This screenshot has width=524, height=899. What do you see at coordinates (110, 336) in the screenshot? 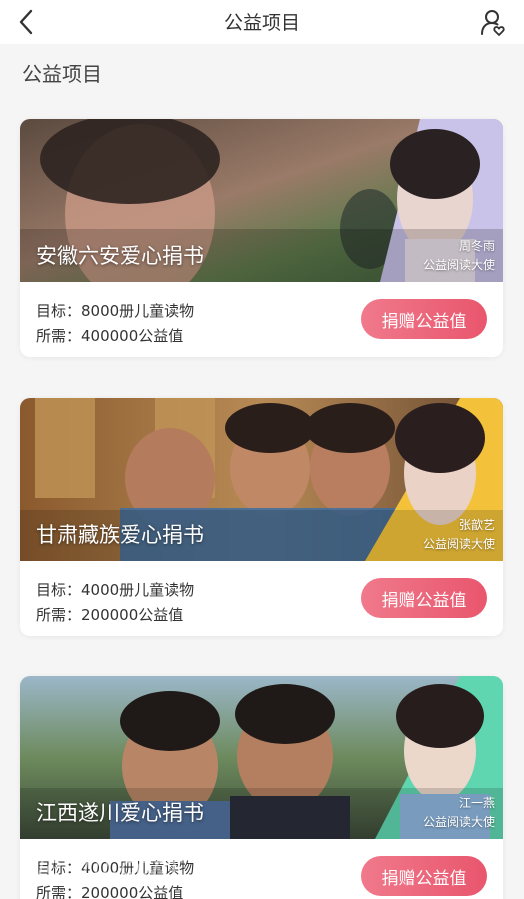
I see `project-required: 所需：400000公益值` at bounding box center [110, 336].